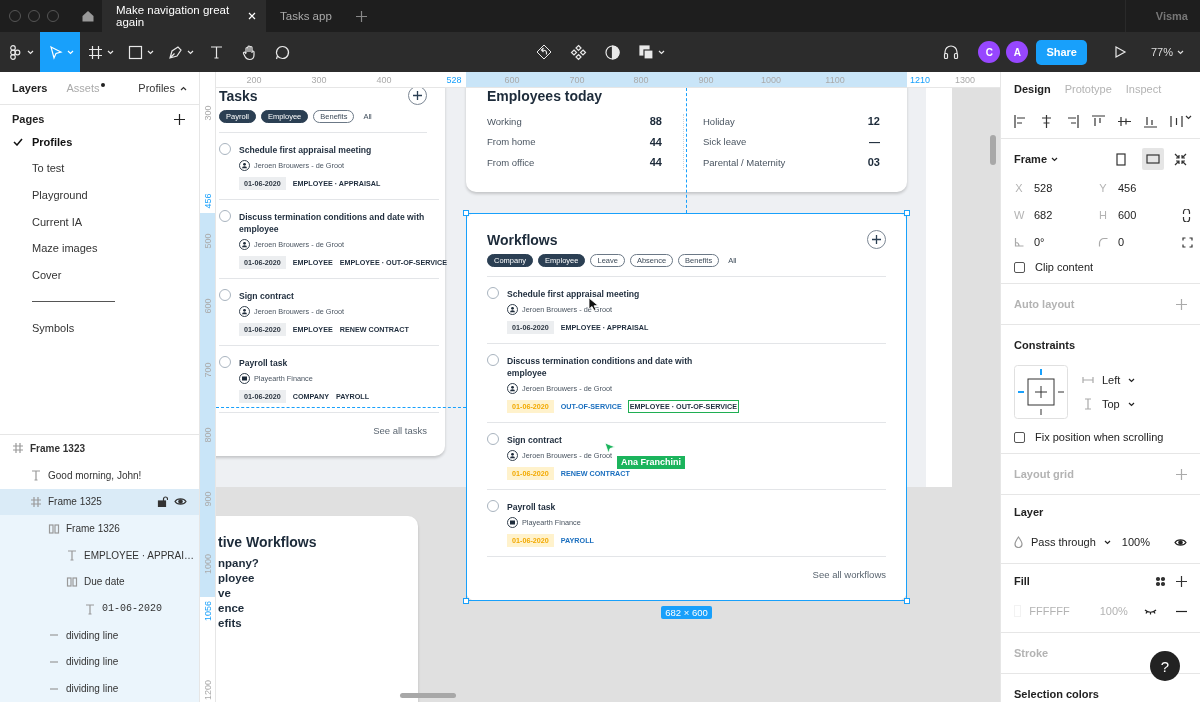 Image resolution: width=1200 pixels, height=702 pixels. I want to click on see-all-link: See all tasks, so click(400, 424).